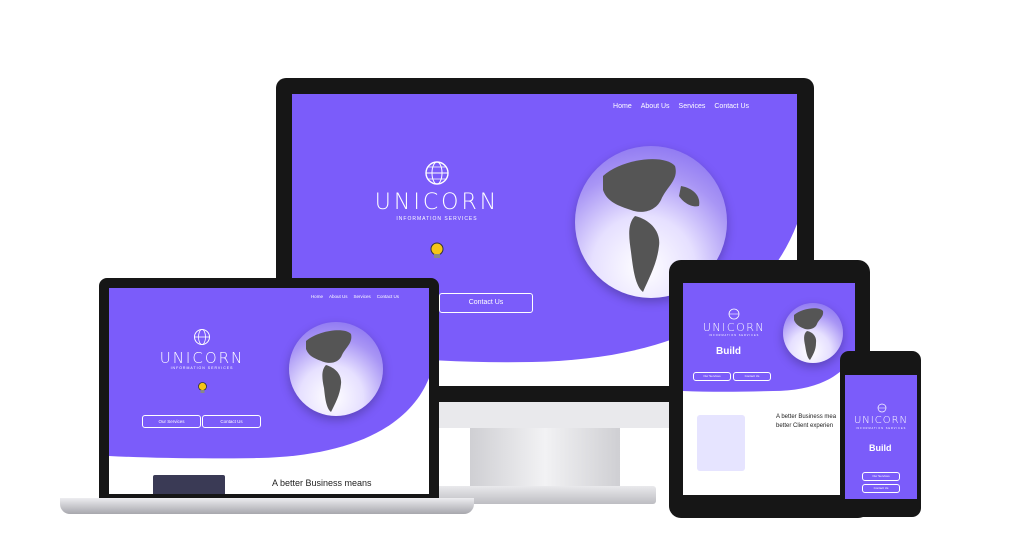  Describe the element at coordinates (805, 426) in the screenshot. I see `tablet-section-heading-2: better Client experien` at that location.